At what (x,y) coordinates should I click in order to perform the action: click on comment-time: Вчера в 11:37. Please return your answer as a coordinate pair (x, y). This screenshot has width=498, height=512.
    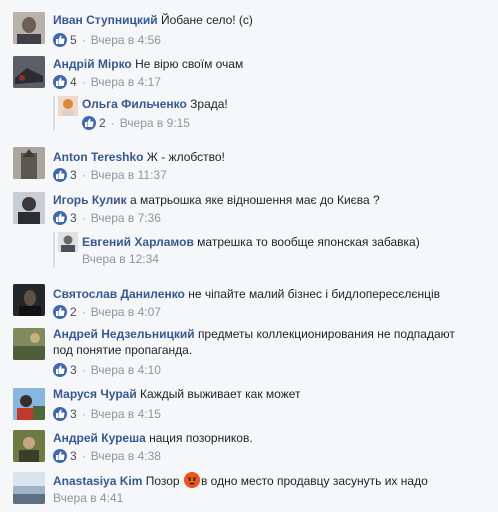
    Looking at the image, I should click on (129, 175).